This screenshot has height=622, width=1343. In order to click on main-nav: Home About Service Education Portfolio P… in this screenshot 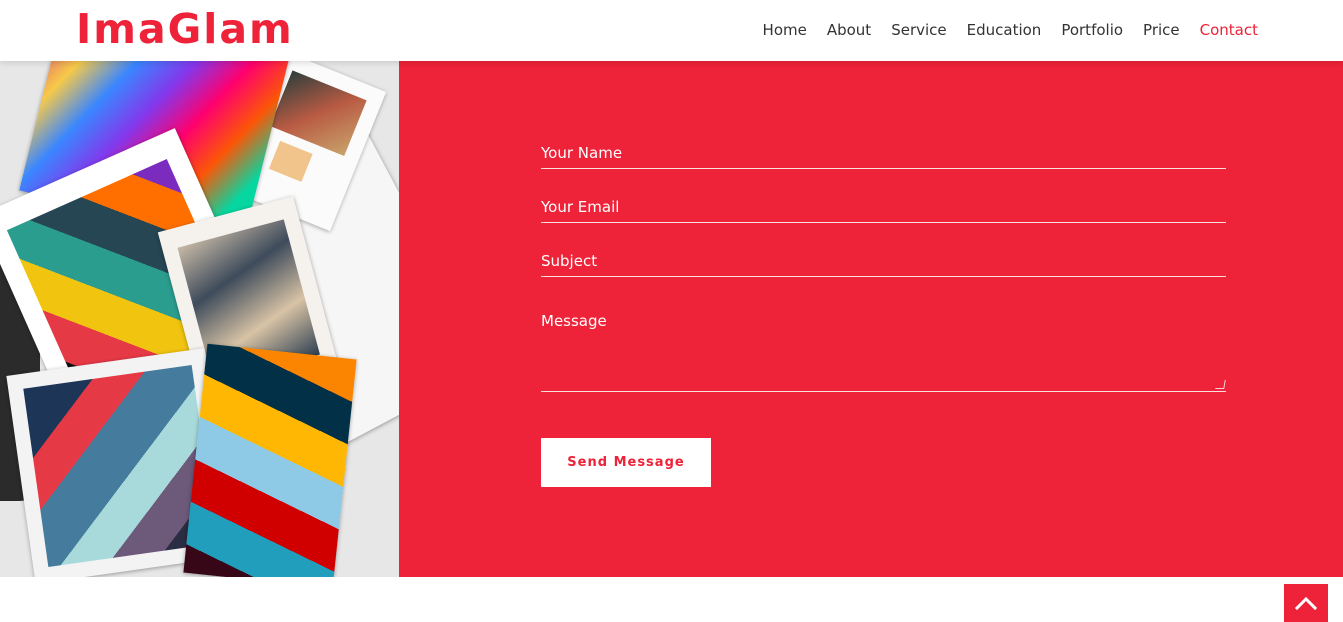, I will do `click(1010, 30)`.